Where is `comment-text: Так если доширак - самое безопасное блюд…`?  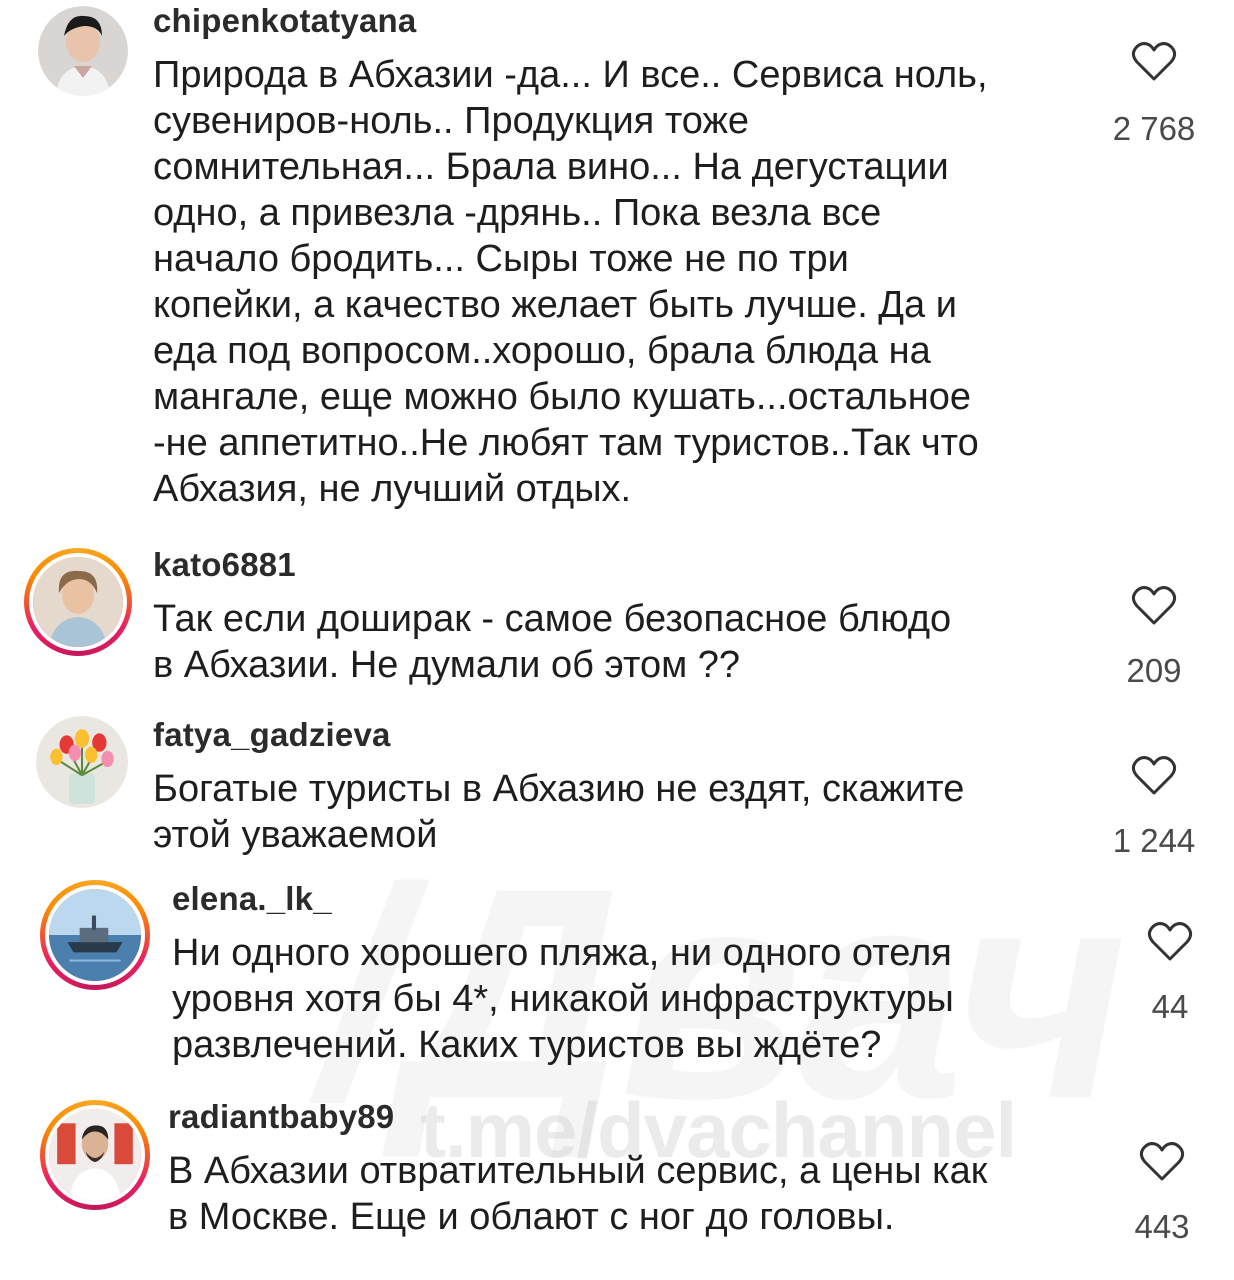
comment-text: Так если доширак - самое безопасное блюд… is located at coordinates (552, 642).